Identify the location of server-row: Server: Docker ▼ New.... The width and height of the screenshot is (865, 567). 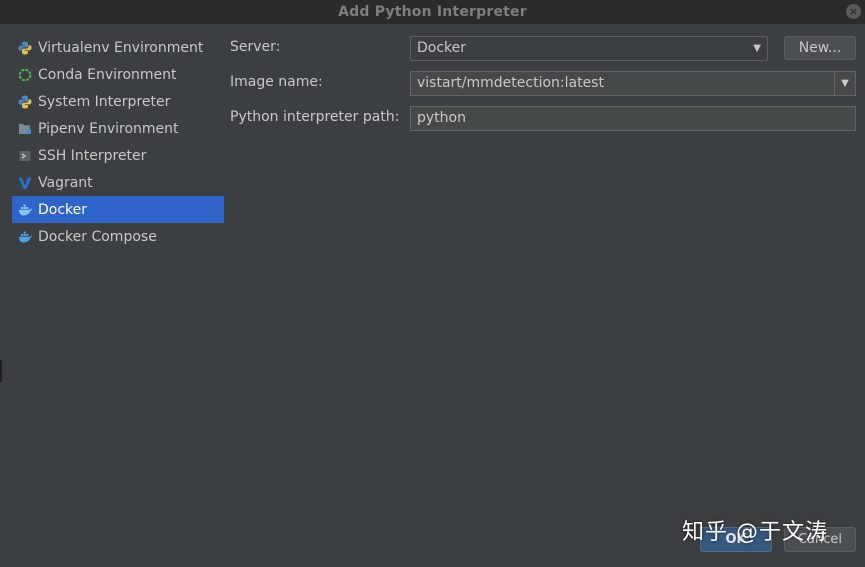
(543, 48).